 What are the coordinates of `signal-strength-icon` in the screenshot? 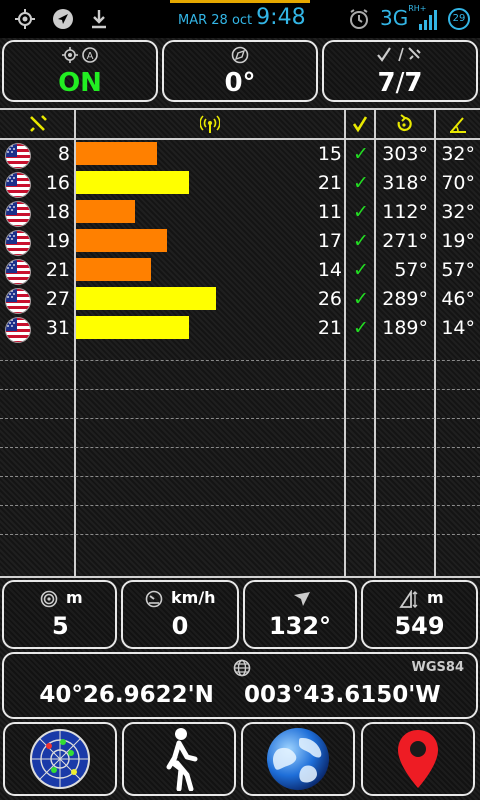 It's located at (210, 124).